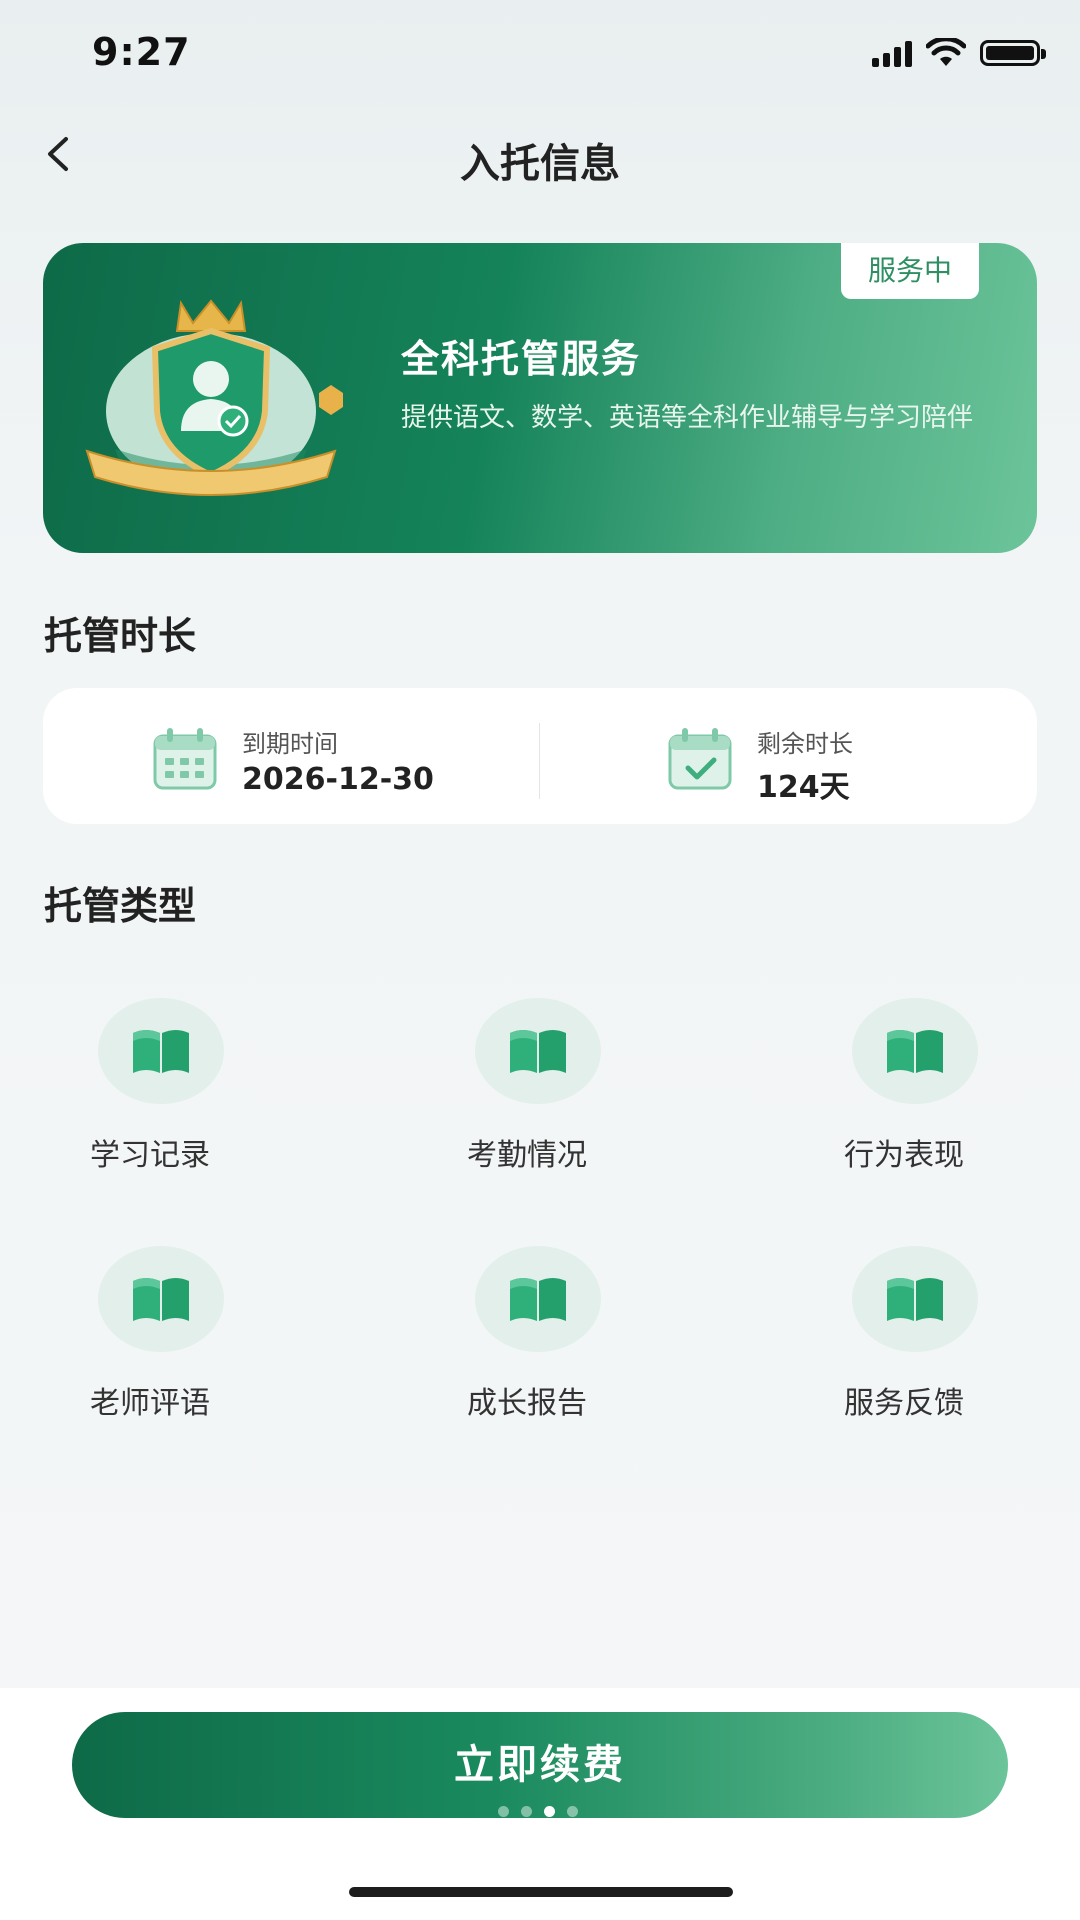  What do you see at coordinates (150, 1403) in the screenshot?
I see `type-item-label: 老师评语` at bounding box center [150, 1403].